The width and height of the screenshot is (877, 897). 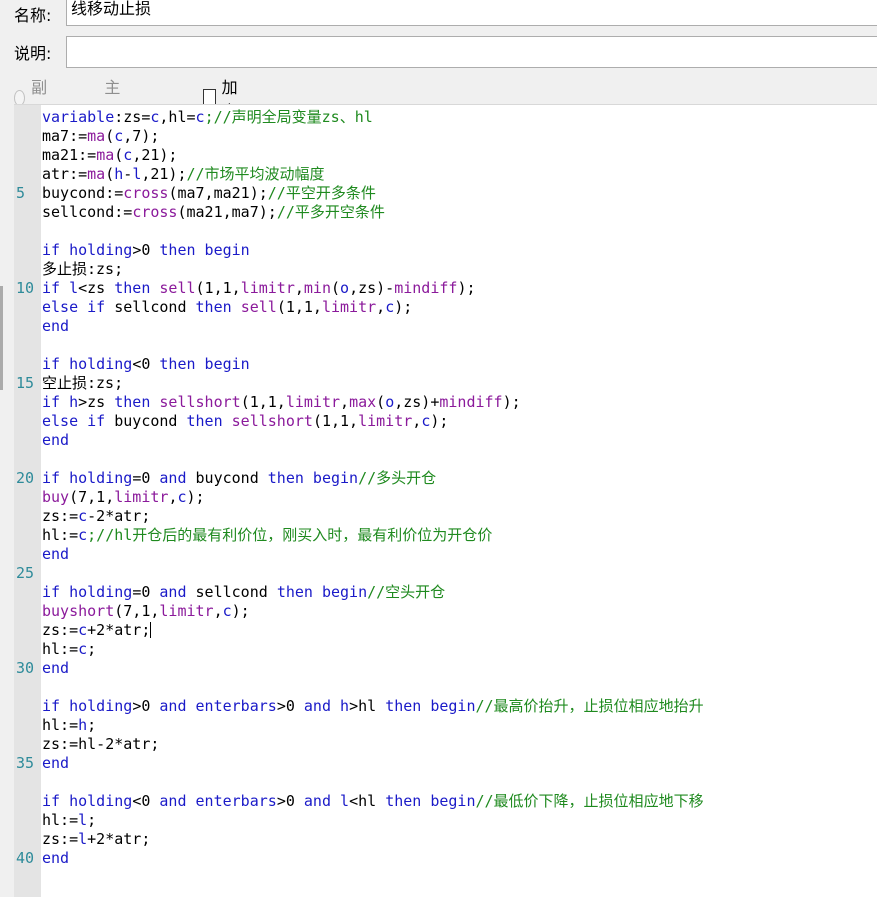 What do you see at coordinates (445, 763) in the screenshot?
I see `code-line: 35 end` at bounding box center [445, 763].